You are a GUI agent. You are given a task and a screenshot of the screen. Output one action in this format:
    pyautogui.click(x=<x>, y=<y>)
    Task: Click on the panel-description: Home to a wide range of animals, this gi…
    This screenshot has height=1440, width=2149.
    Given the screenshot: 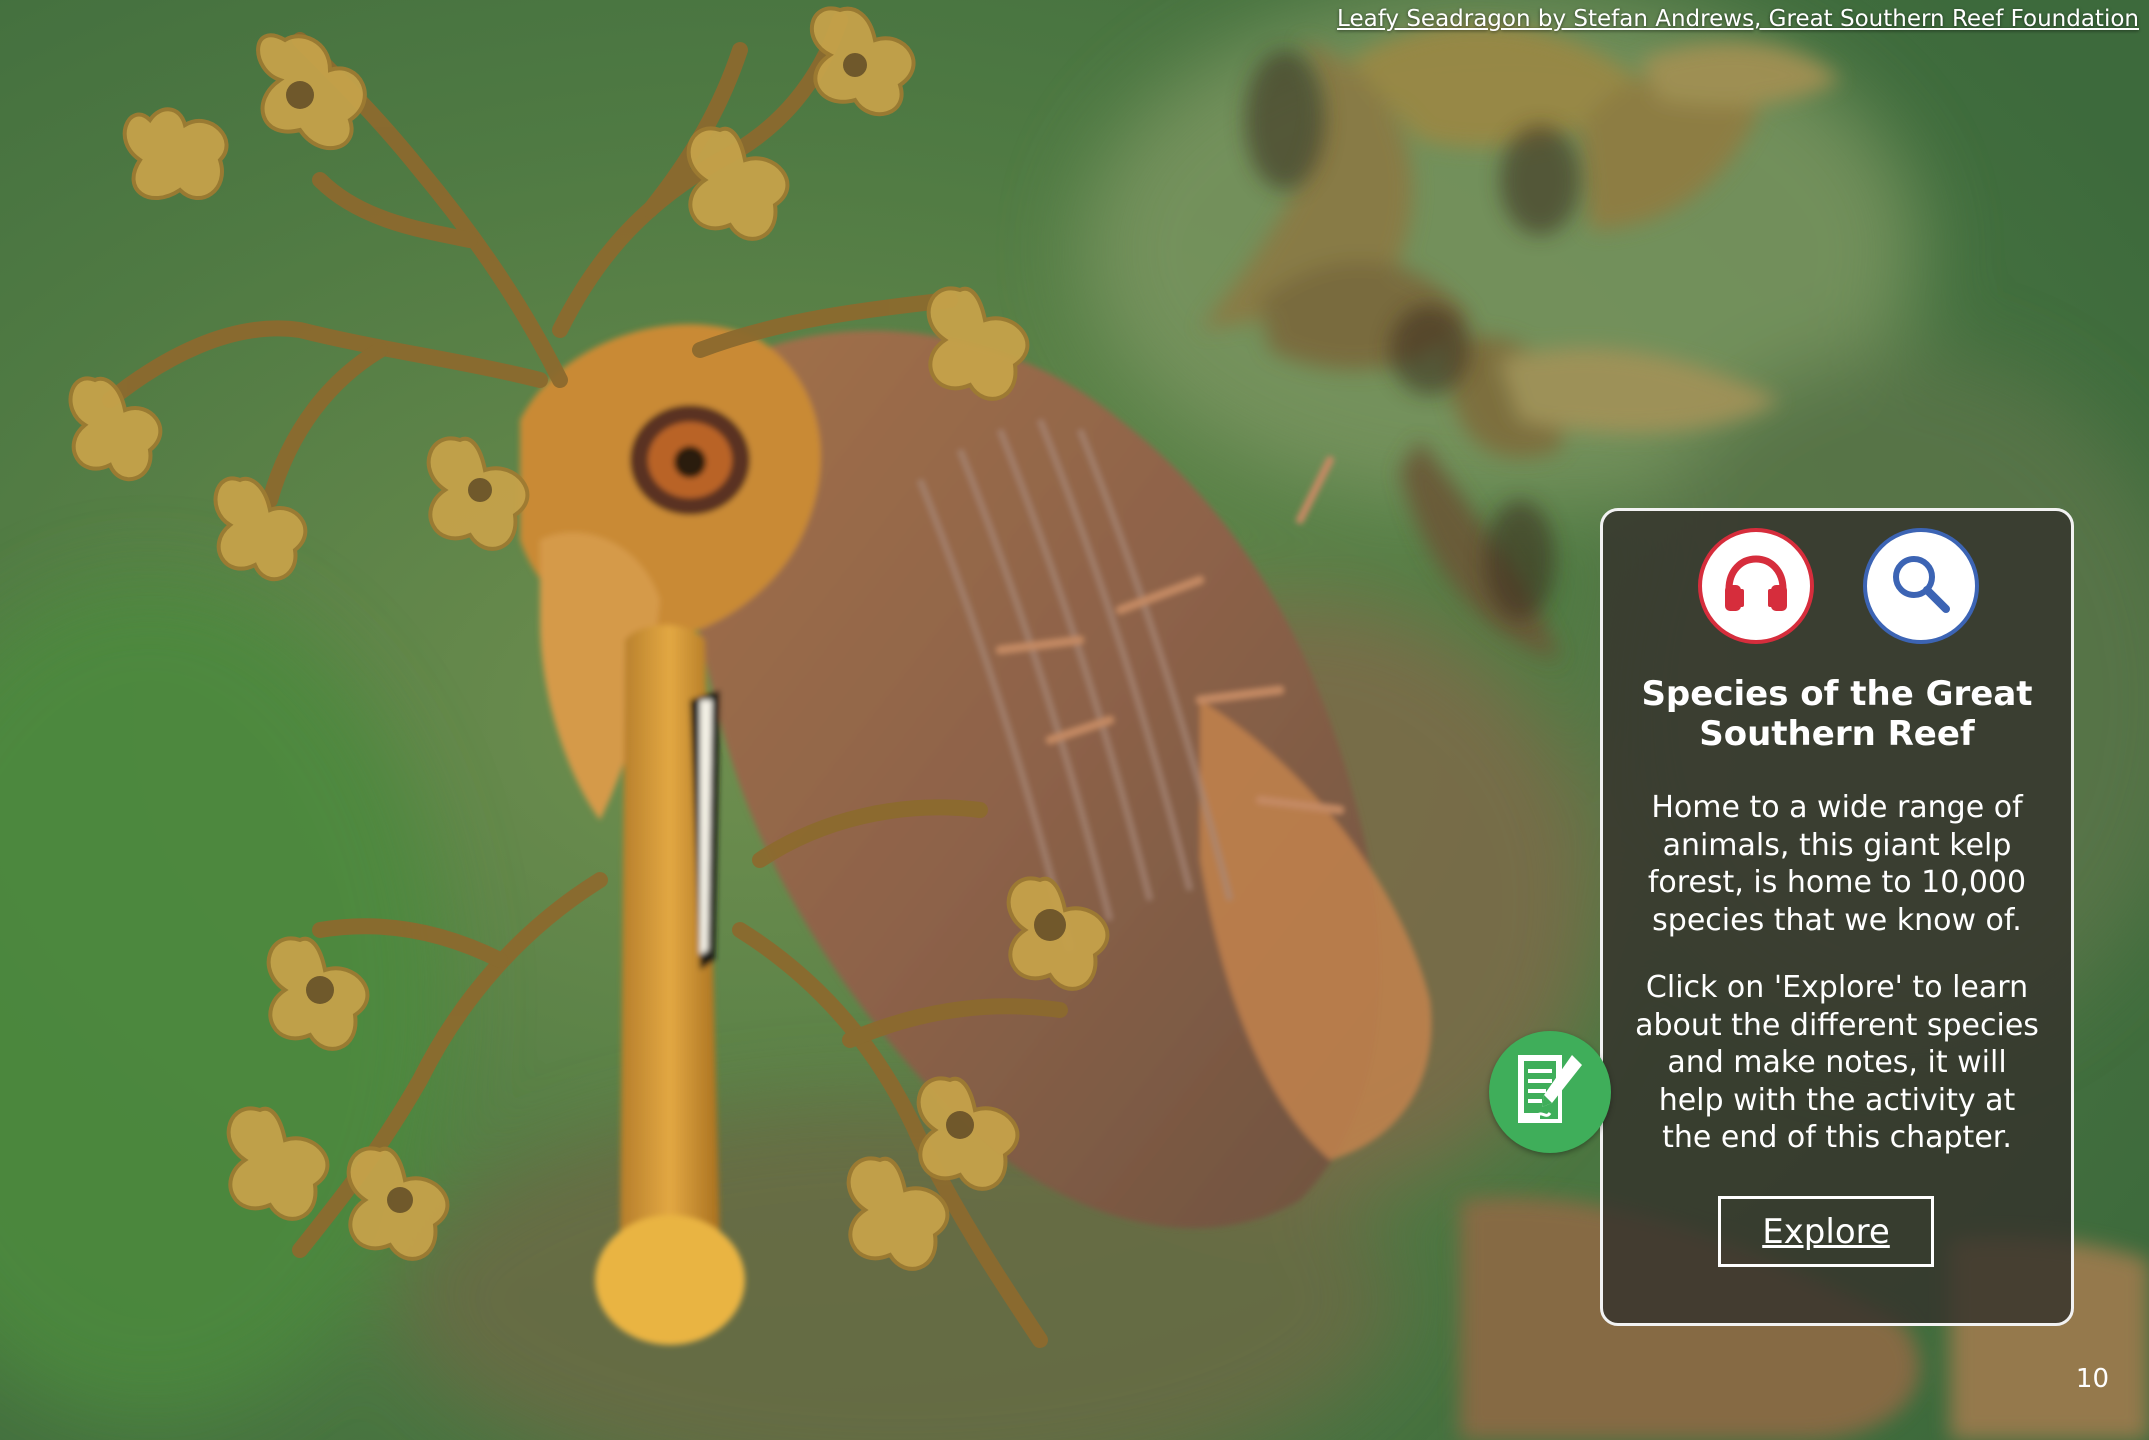 What is the action you would take?
    pyautogui.click(x=1837, y=864)
    